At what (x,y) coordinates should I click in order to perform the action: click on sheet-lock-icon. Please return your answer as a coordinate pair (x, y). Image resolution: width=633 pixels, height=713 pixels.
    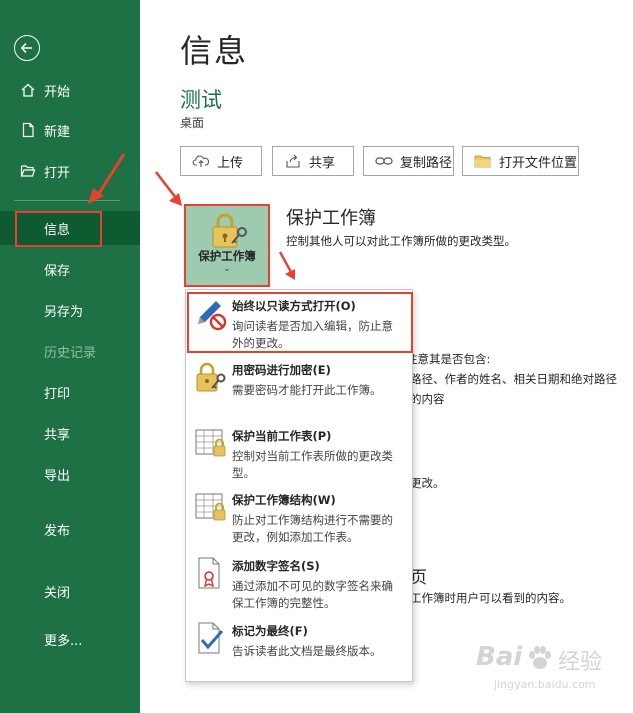
    Looking at the image, I should click on (210, 443).